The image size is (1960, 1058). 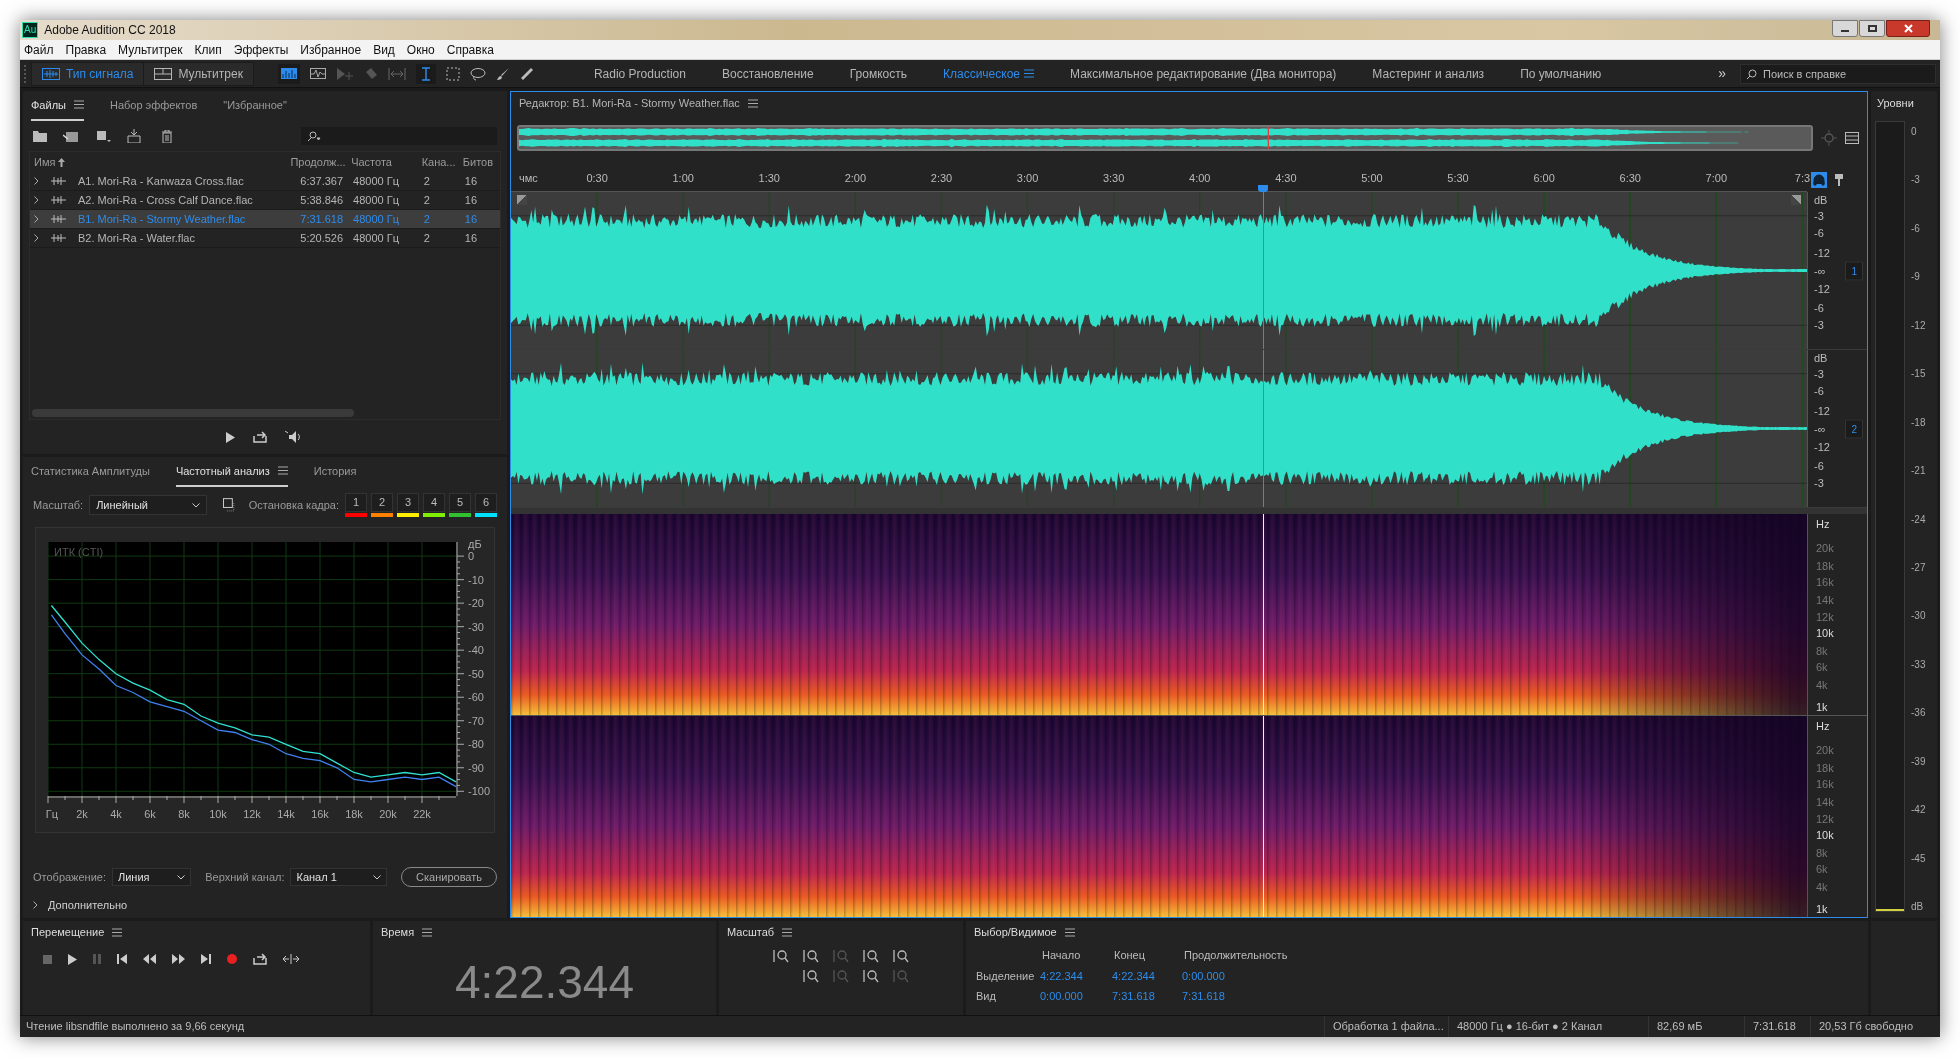 What do you see at coordinates (103, 136) in the screenshot?
I see `new-file-icon` at bounding box center [103, 136].